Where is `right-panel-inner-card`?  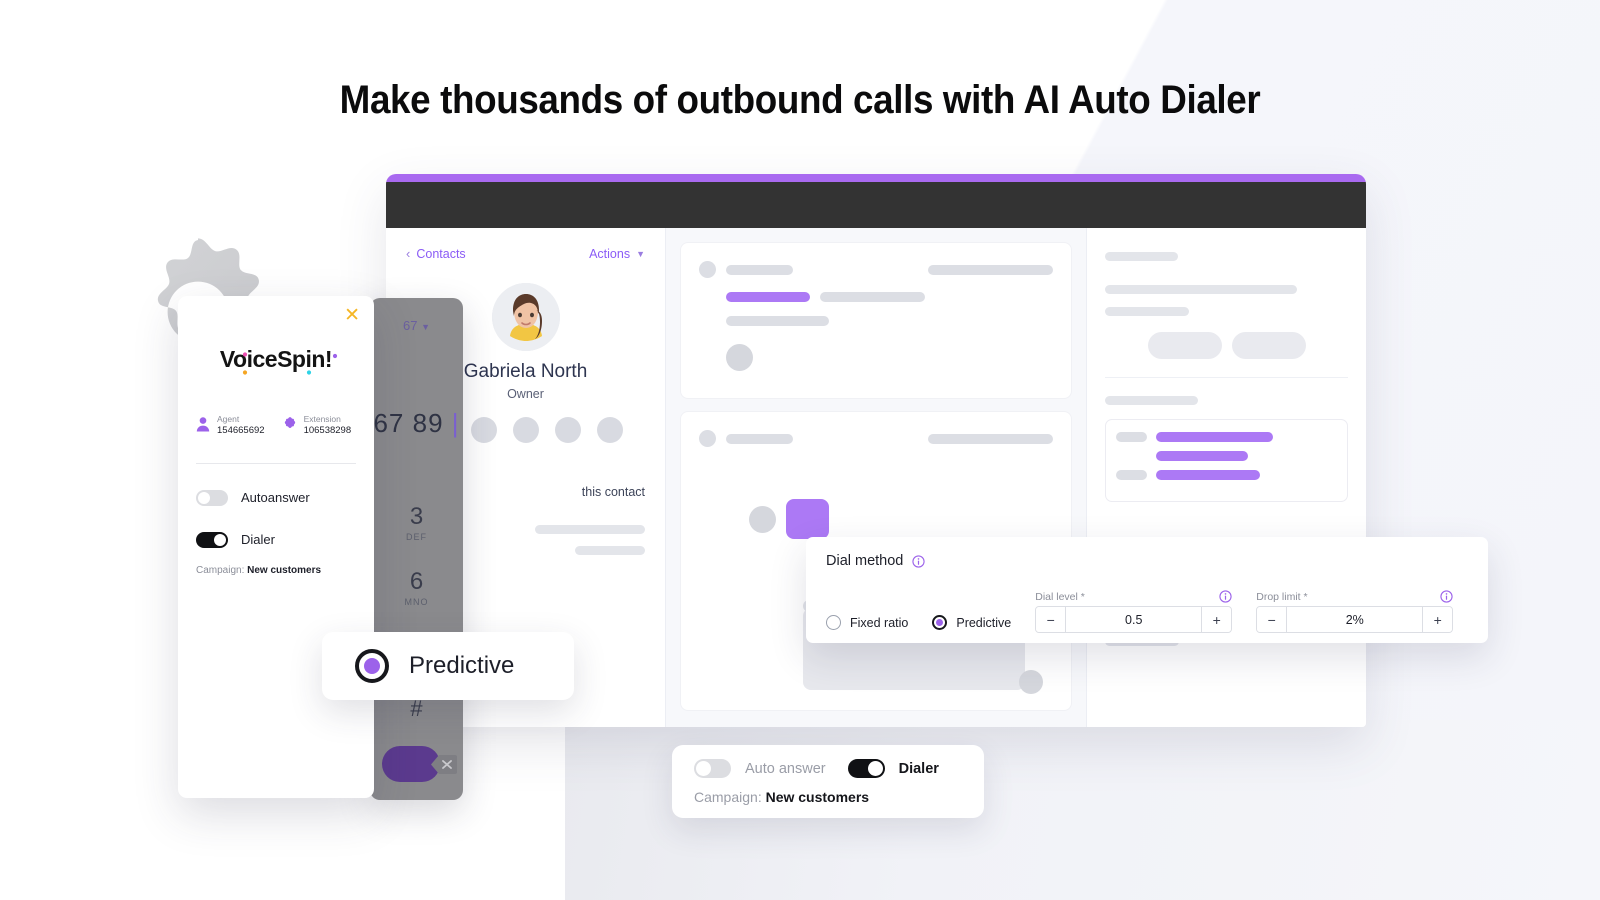
right-panel-inner-card is located at coordinates (1226, 460).